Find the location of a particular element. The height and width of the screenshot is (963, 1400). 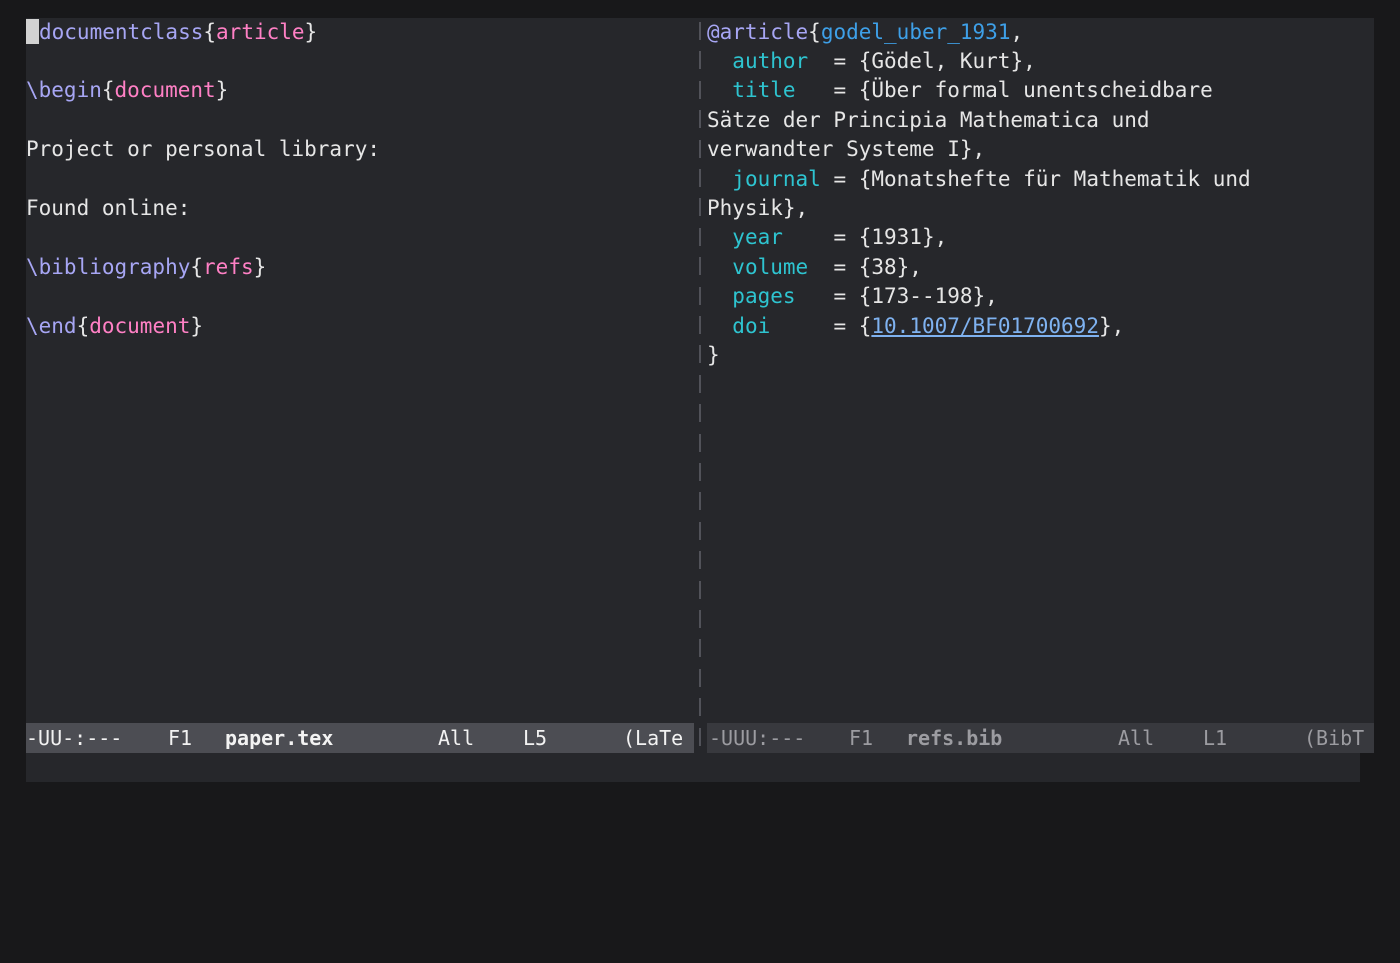

modeline-major-mode: (BibT is located at coordinates (1334, 738).